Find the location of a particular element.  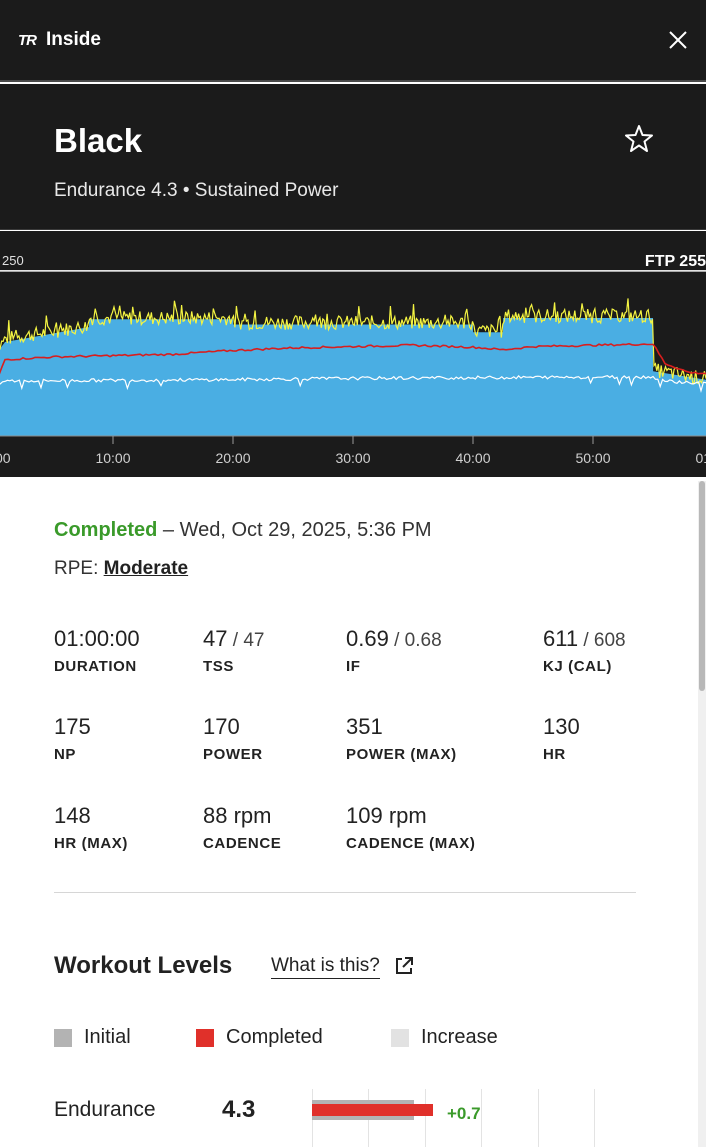

level-delta: +0.7 is located at coordinates (464, 1113).